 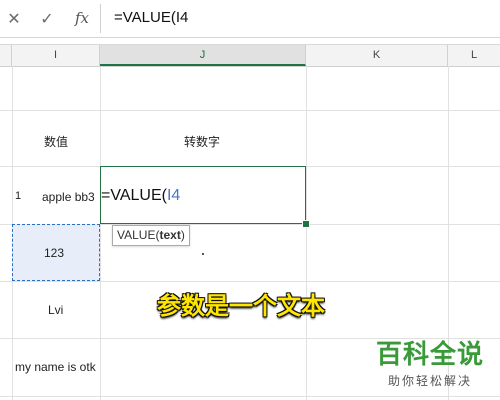 I want to click on cell-i4: apple bb3, so click(x=68, y=197).